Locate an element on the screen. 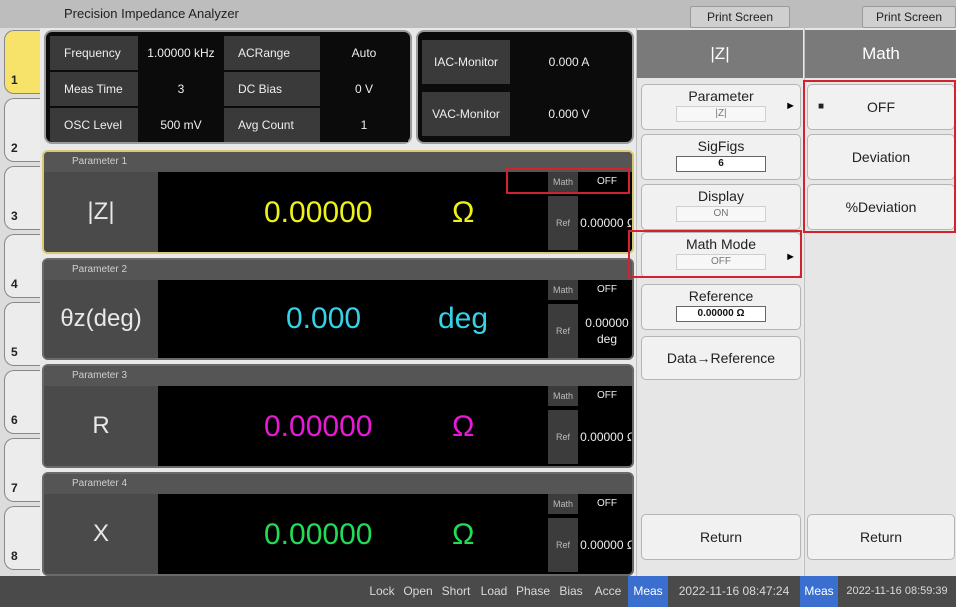  dcbias-label: DC Bias is located at coordinates (272, 89).